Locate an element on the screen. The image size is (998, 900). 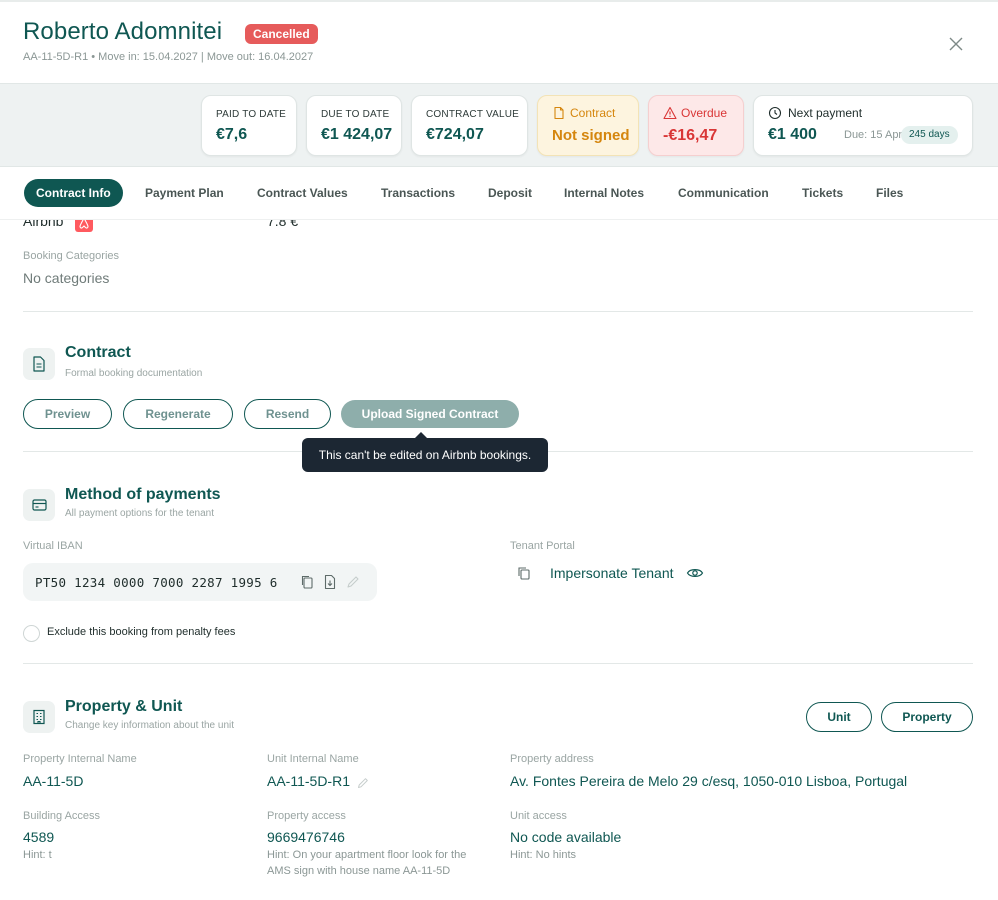
tab-contract-info: Contract Info is located at coordinates (73, 193).